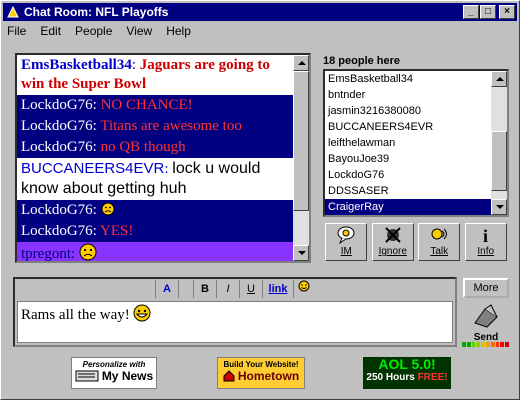  What do you see at coordinates (390, 377) in the screenshot?
I see `aol-5-ad-line2: 250 Hours` at bounding box center [390, 377].